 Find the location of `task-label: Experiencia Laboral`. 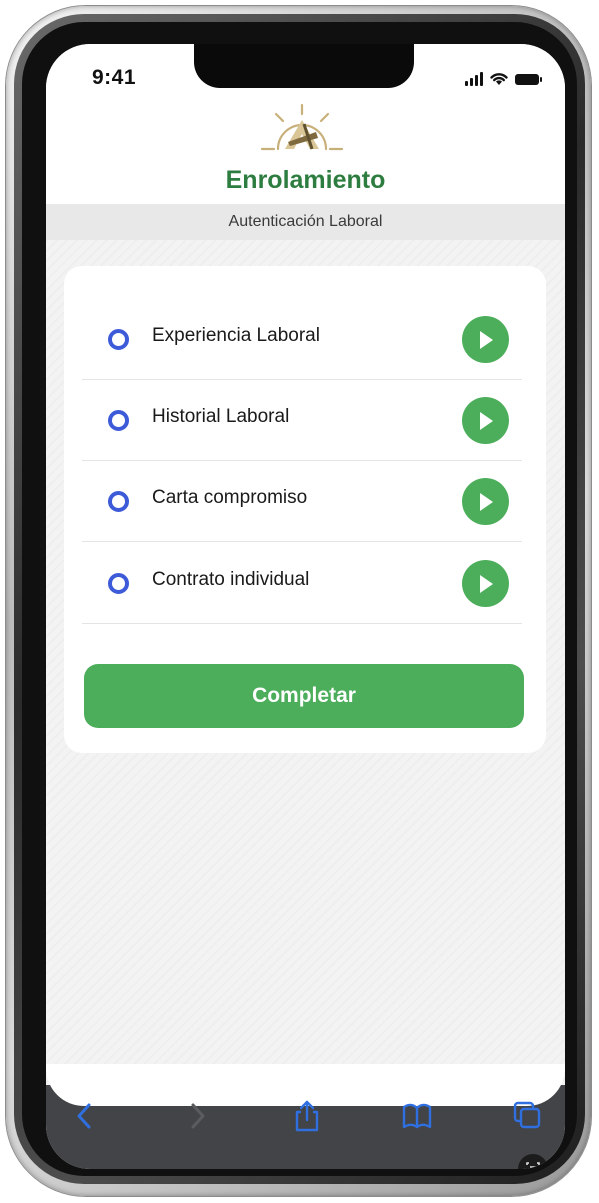

task-label: Experiencia Laboral is located at coordinates (236, 335).